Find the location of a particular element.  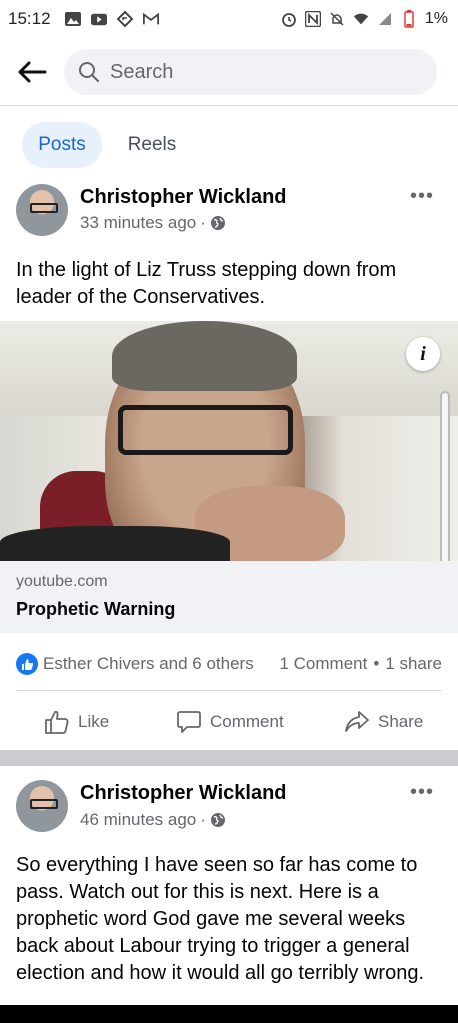

search-header is located at coordinates (229, 72).